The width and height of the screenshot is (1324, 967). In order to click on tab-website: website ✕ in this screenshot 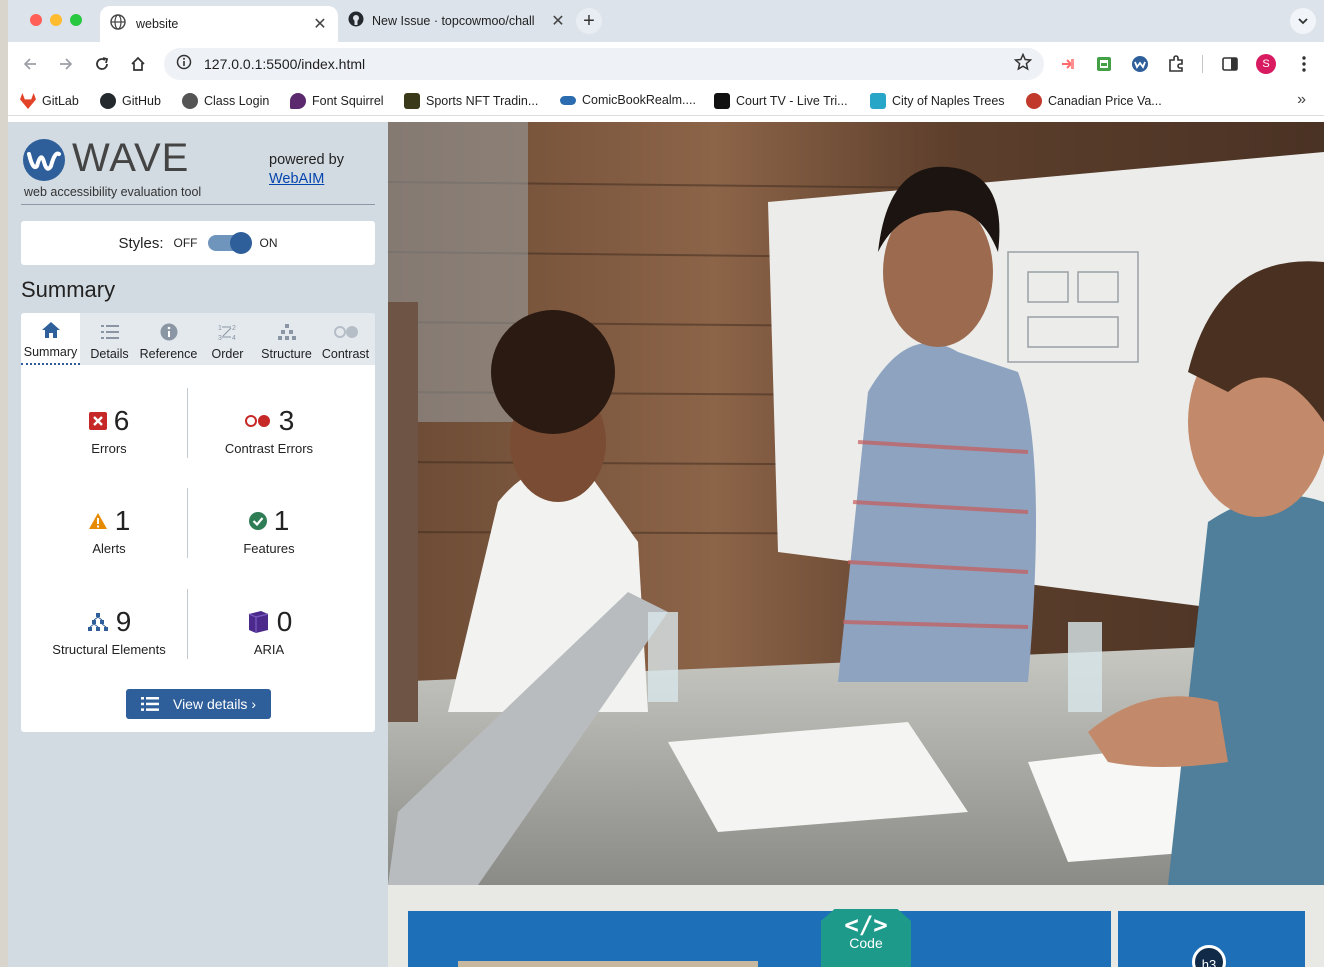, I will do `click(219, 24)`.